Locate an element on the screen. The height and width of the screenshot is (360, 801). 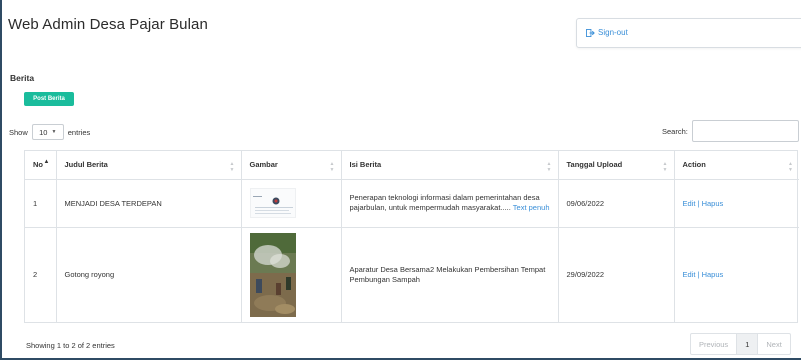
post-berita-button: Post Berita is located at coordinates (49, 99).